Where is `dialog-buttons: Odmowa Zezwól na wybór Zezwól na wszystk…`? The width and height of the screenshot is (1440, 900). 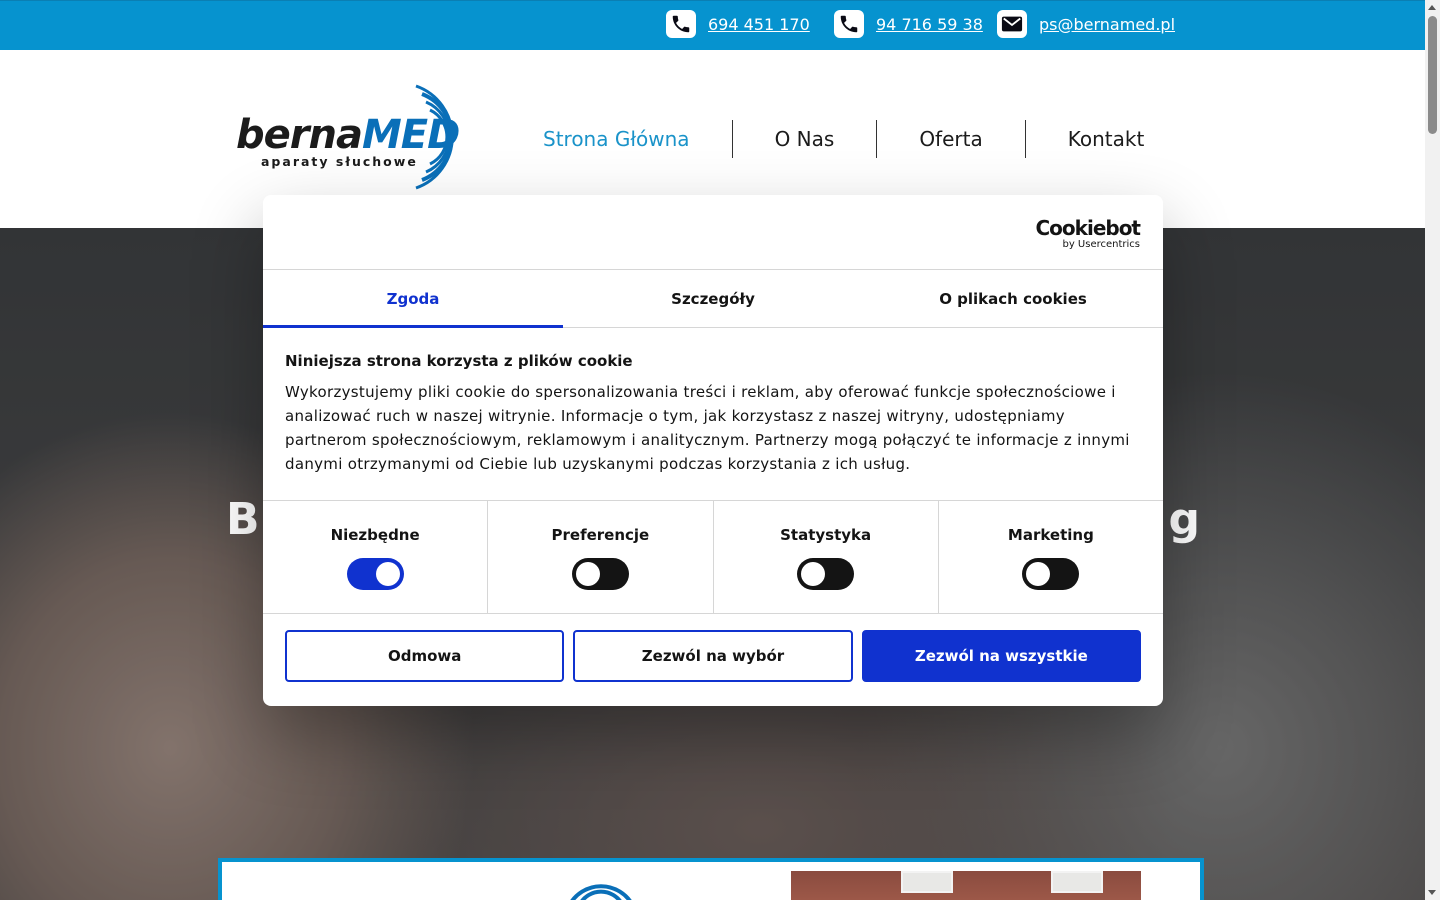
dialog-buttons: Odmowa Zezwól na wybór Zezwól na wszystk… is located at coordinates (713, 656).